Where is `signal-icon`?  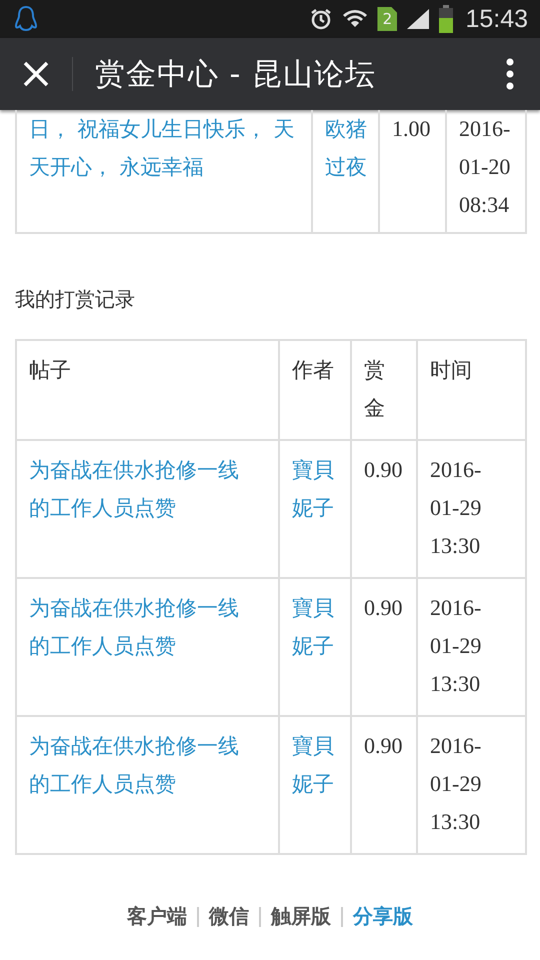
signal-icon is located at coordinates (418, 19).